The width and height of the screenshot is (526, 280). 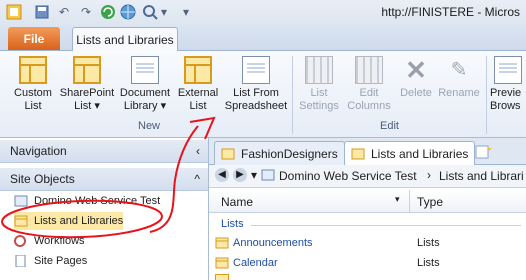 I want to click on breadcrumb-dropdown-icon: ▾, so click(x=254, y=175).